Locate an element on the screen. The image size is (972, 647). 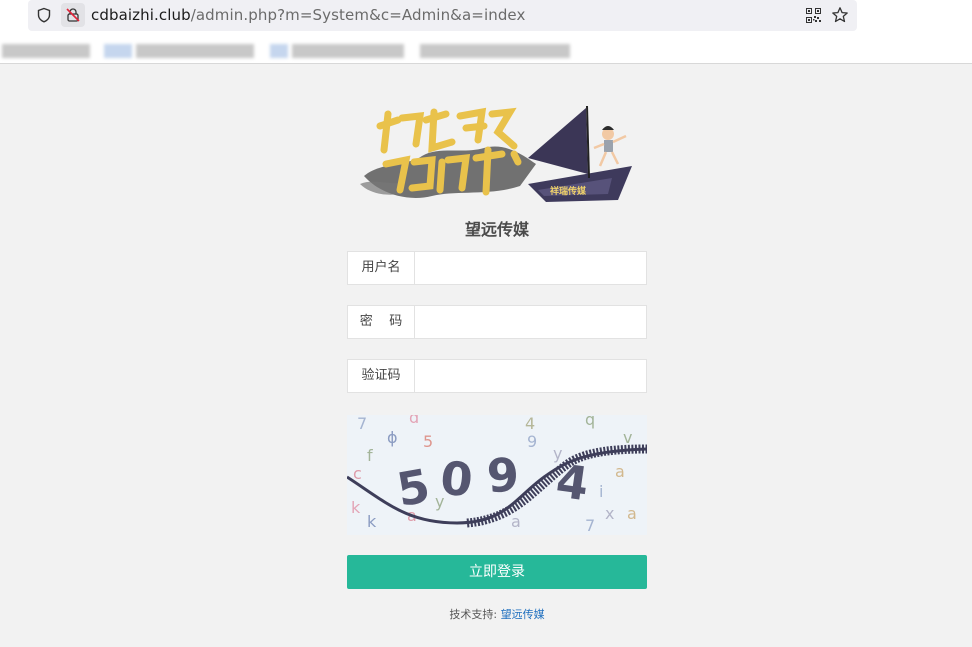
svg-text: f is located at coordinates (370, 455).